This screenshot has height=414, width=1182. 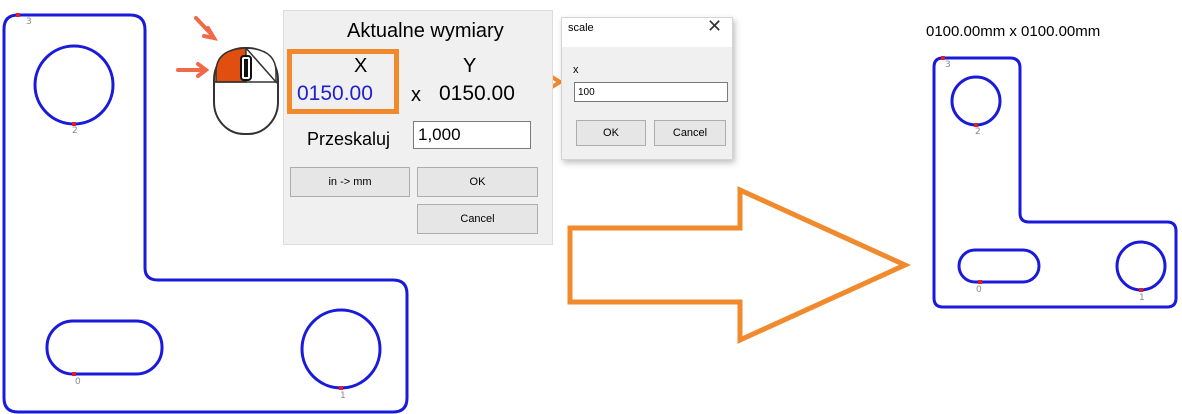 I want to click on right-bottom-hole, so click(x=1141, y=266).